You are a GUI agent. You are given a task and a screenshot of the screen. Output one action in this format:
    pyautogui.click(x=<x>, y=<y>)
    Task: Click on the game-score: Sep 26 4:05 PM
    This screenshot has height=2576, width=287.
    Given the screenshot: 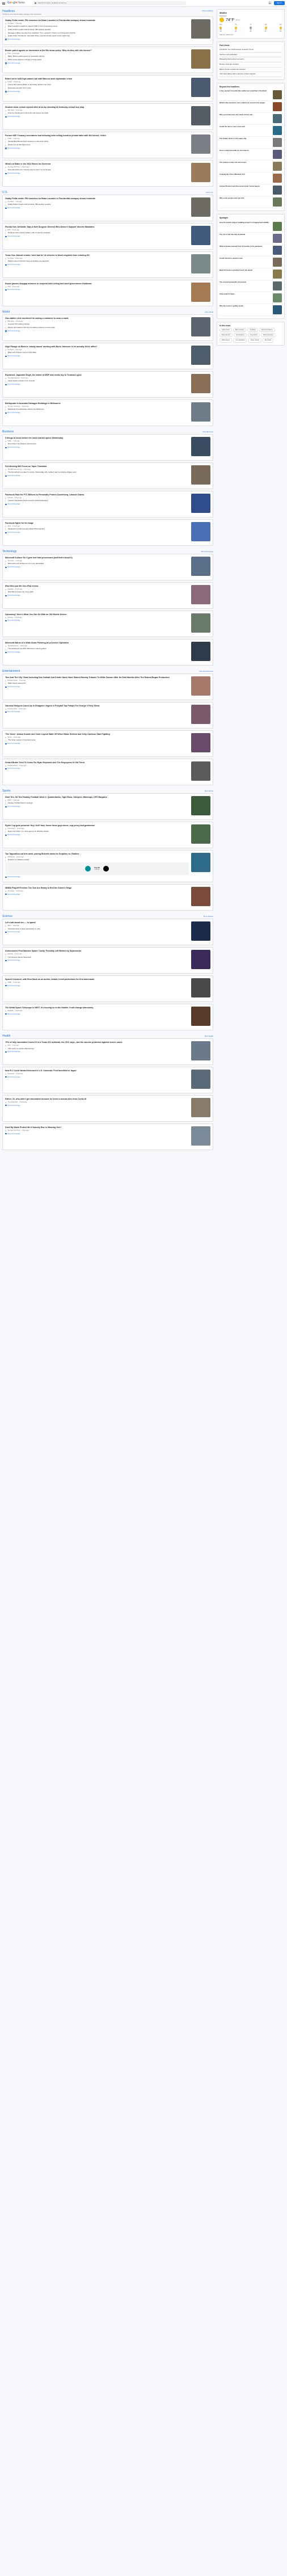 What is the action you would take?
    pyautogui.click(x=97, y=868)
    